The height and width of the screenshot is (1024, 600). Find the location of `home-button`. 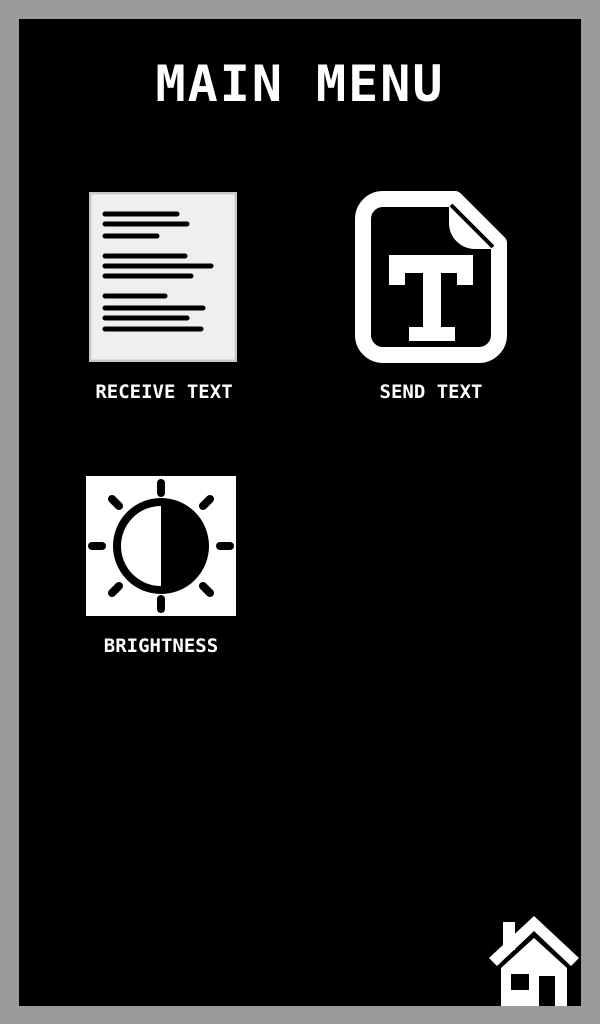

home-button is located at coordinates (534, 960).